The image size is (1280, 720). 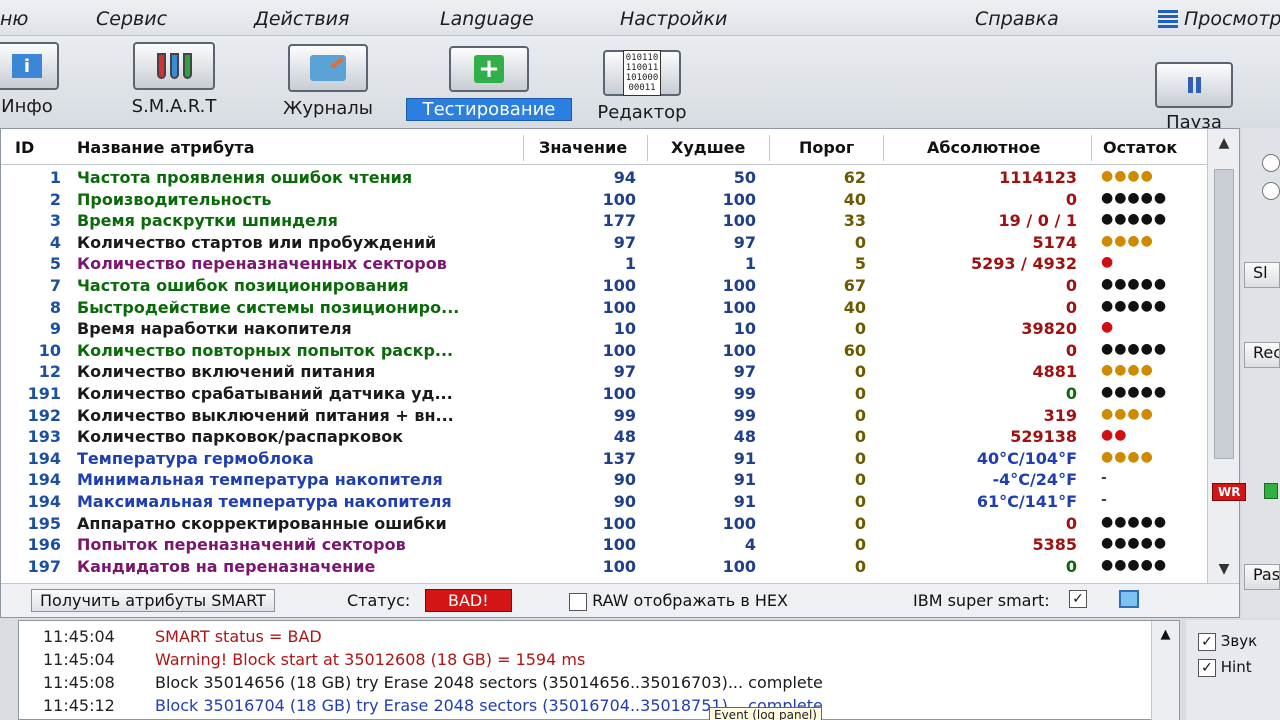 I want to click on toolbar-label-testing: Тестирование, so click(x=489, y=109).